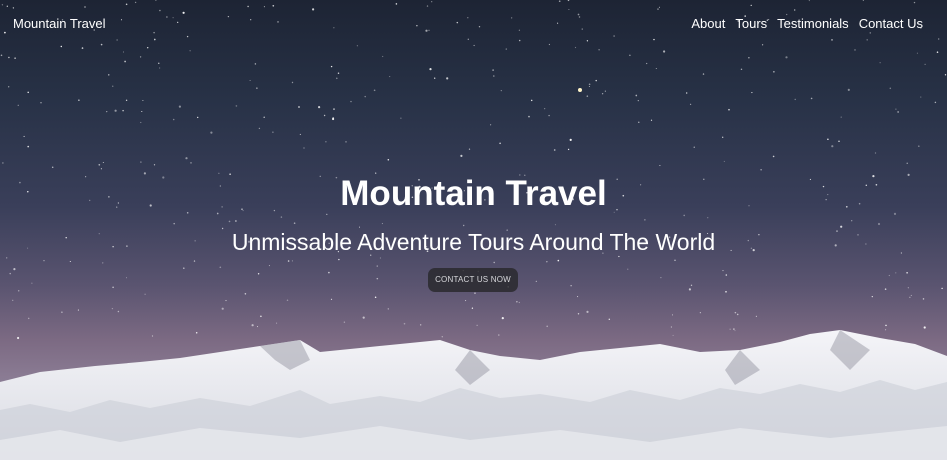 The width and height of the screenshot is (947, 460). I want to click on brand-link: Mountain Travel, so click(59, 23).